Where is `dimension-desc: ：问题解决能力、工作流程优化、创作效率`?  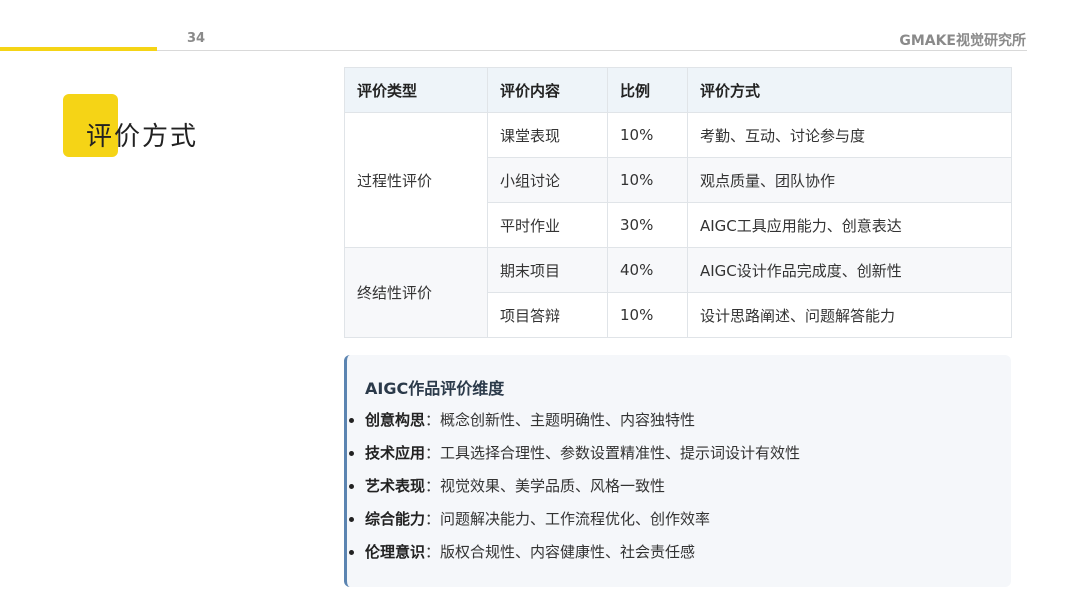 dimension-desc: ：问题解决能力、工作流程优化、创作效率 is located at coordinates (568, 519).